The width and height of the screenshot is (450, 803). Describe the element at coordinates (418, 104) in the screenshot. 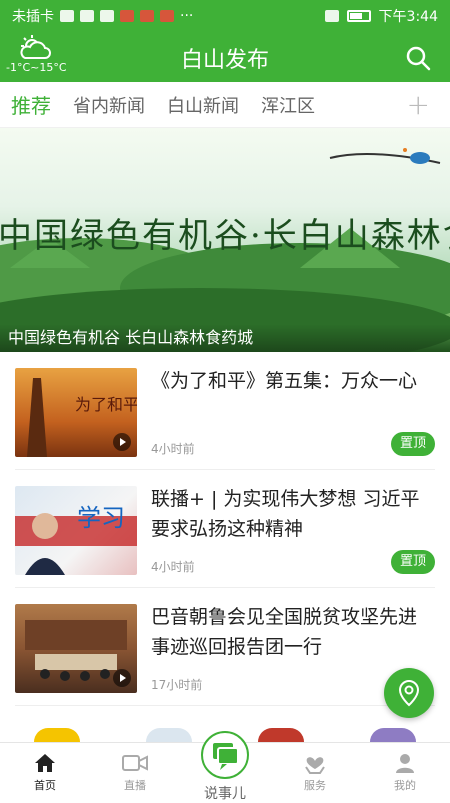

I see `add-tab-icon: +` at that location.